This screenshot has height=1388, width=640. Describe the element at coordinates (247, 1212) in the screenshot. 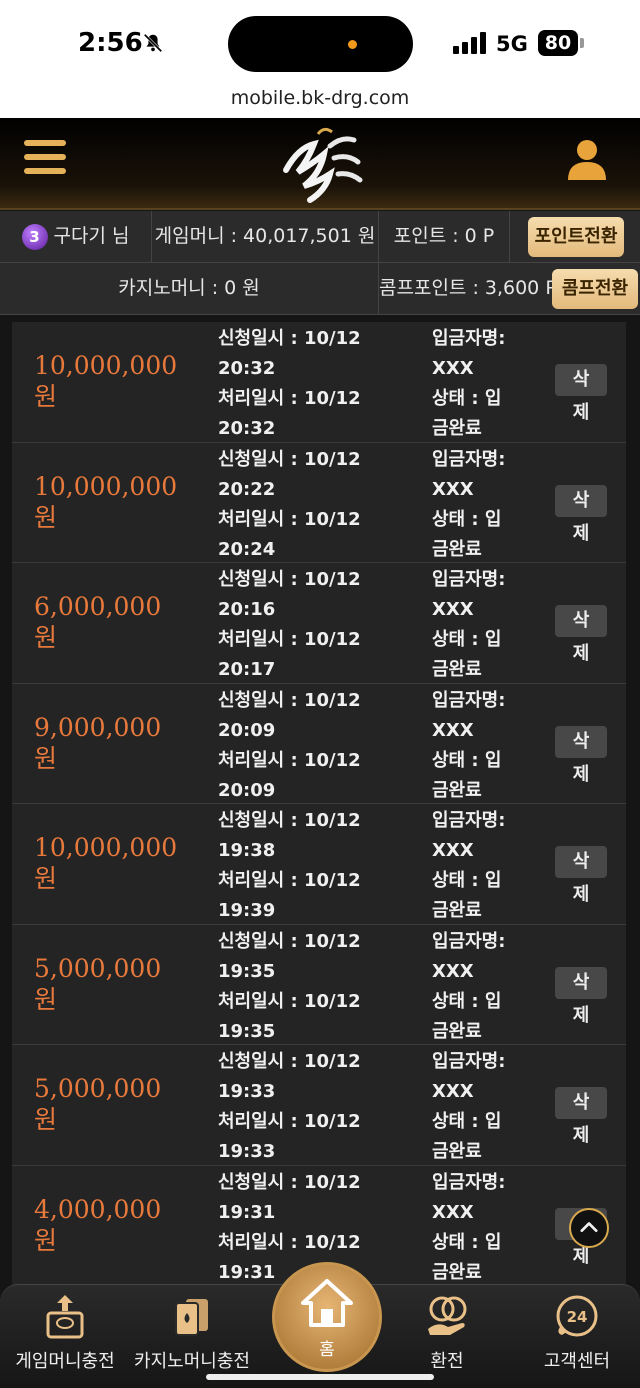

I see `request-time: 19:31` at that location.